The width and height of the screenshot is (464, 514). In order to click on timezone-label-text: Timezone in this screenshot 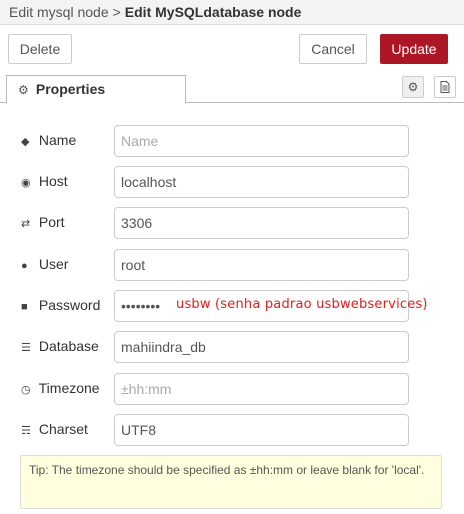, I will do `click(69, 388)`.